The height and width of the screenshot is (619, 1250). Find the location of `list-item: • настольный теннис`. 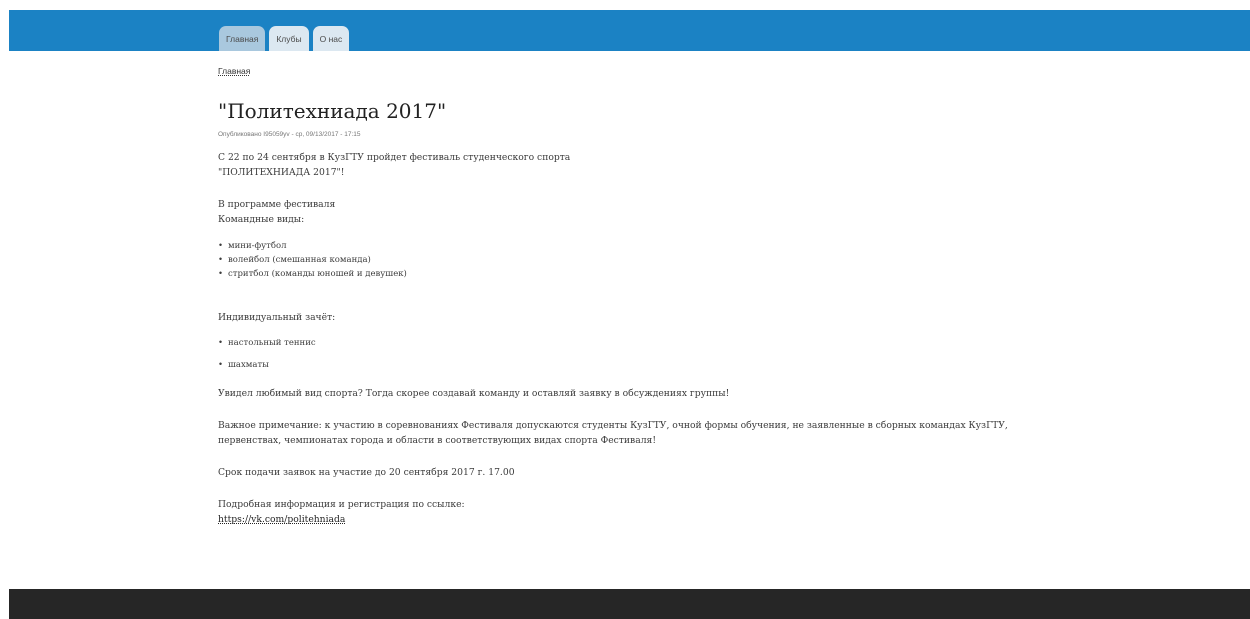

list-item: • настольный теннис is located at coordinates (267, 343).